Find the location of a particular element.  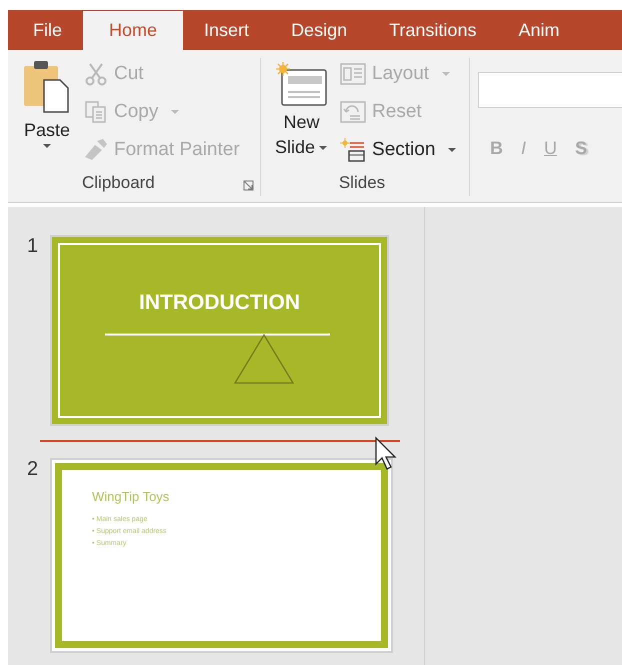

layout-icon is located at coordinates (353, 74).